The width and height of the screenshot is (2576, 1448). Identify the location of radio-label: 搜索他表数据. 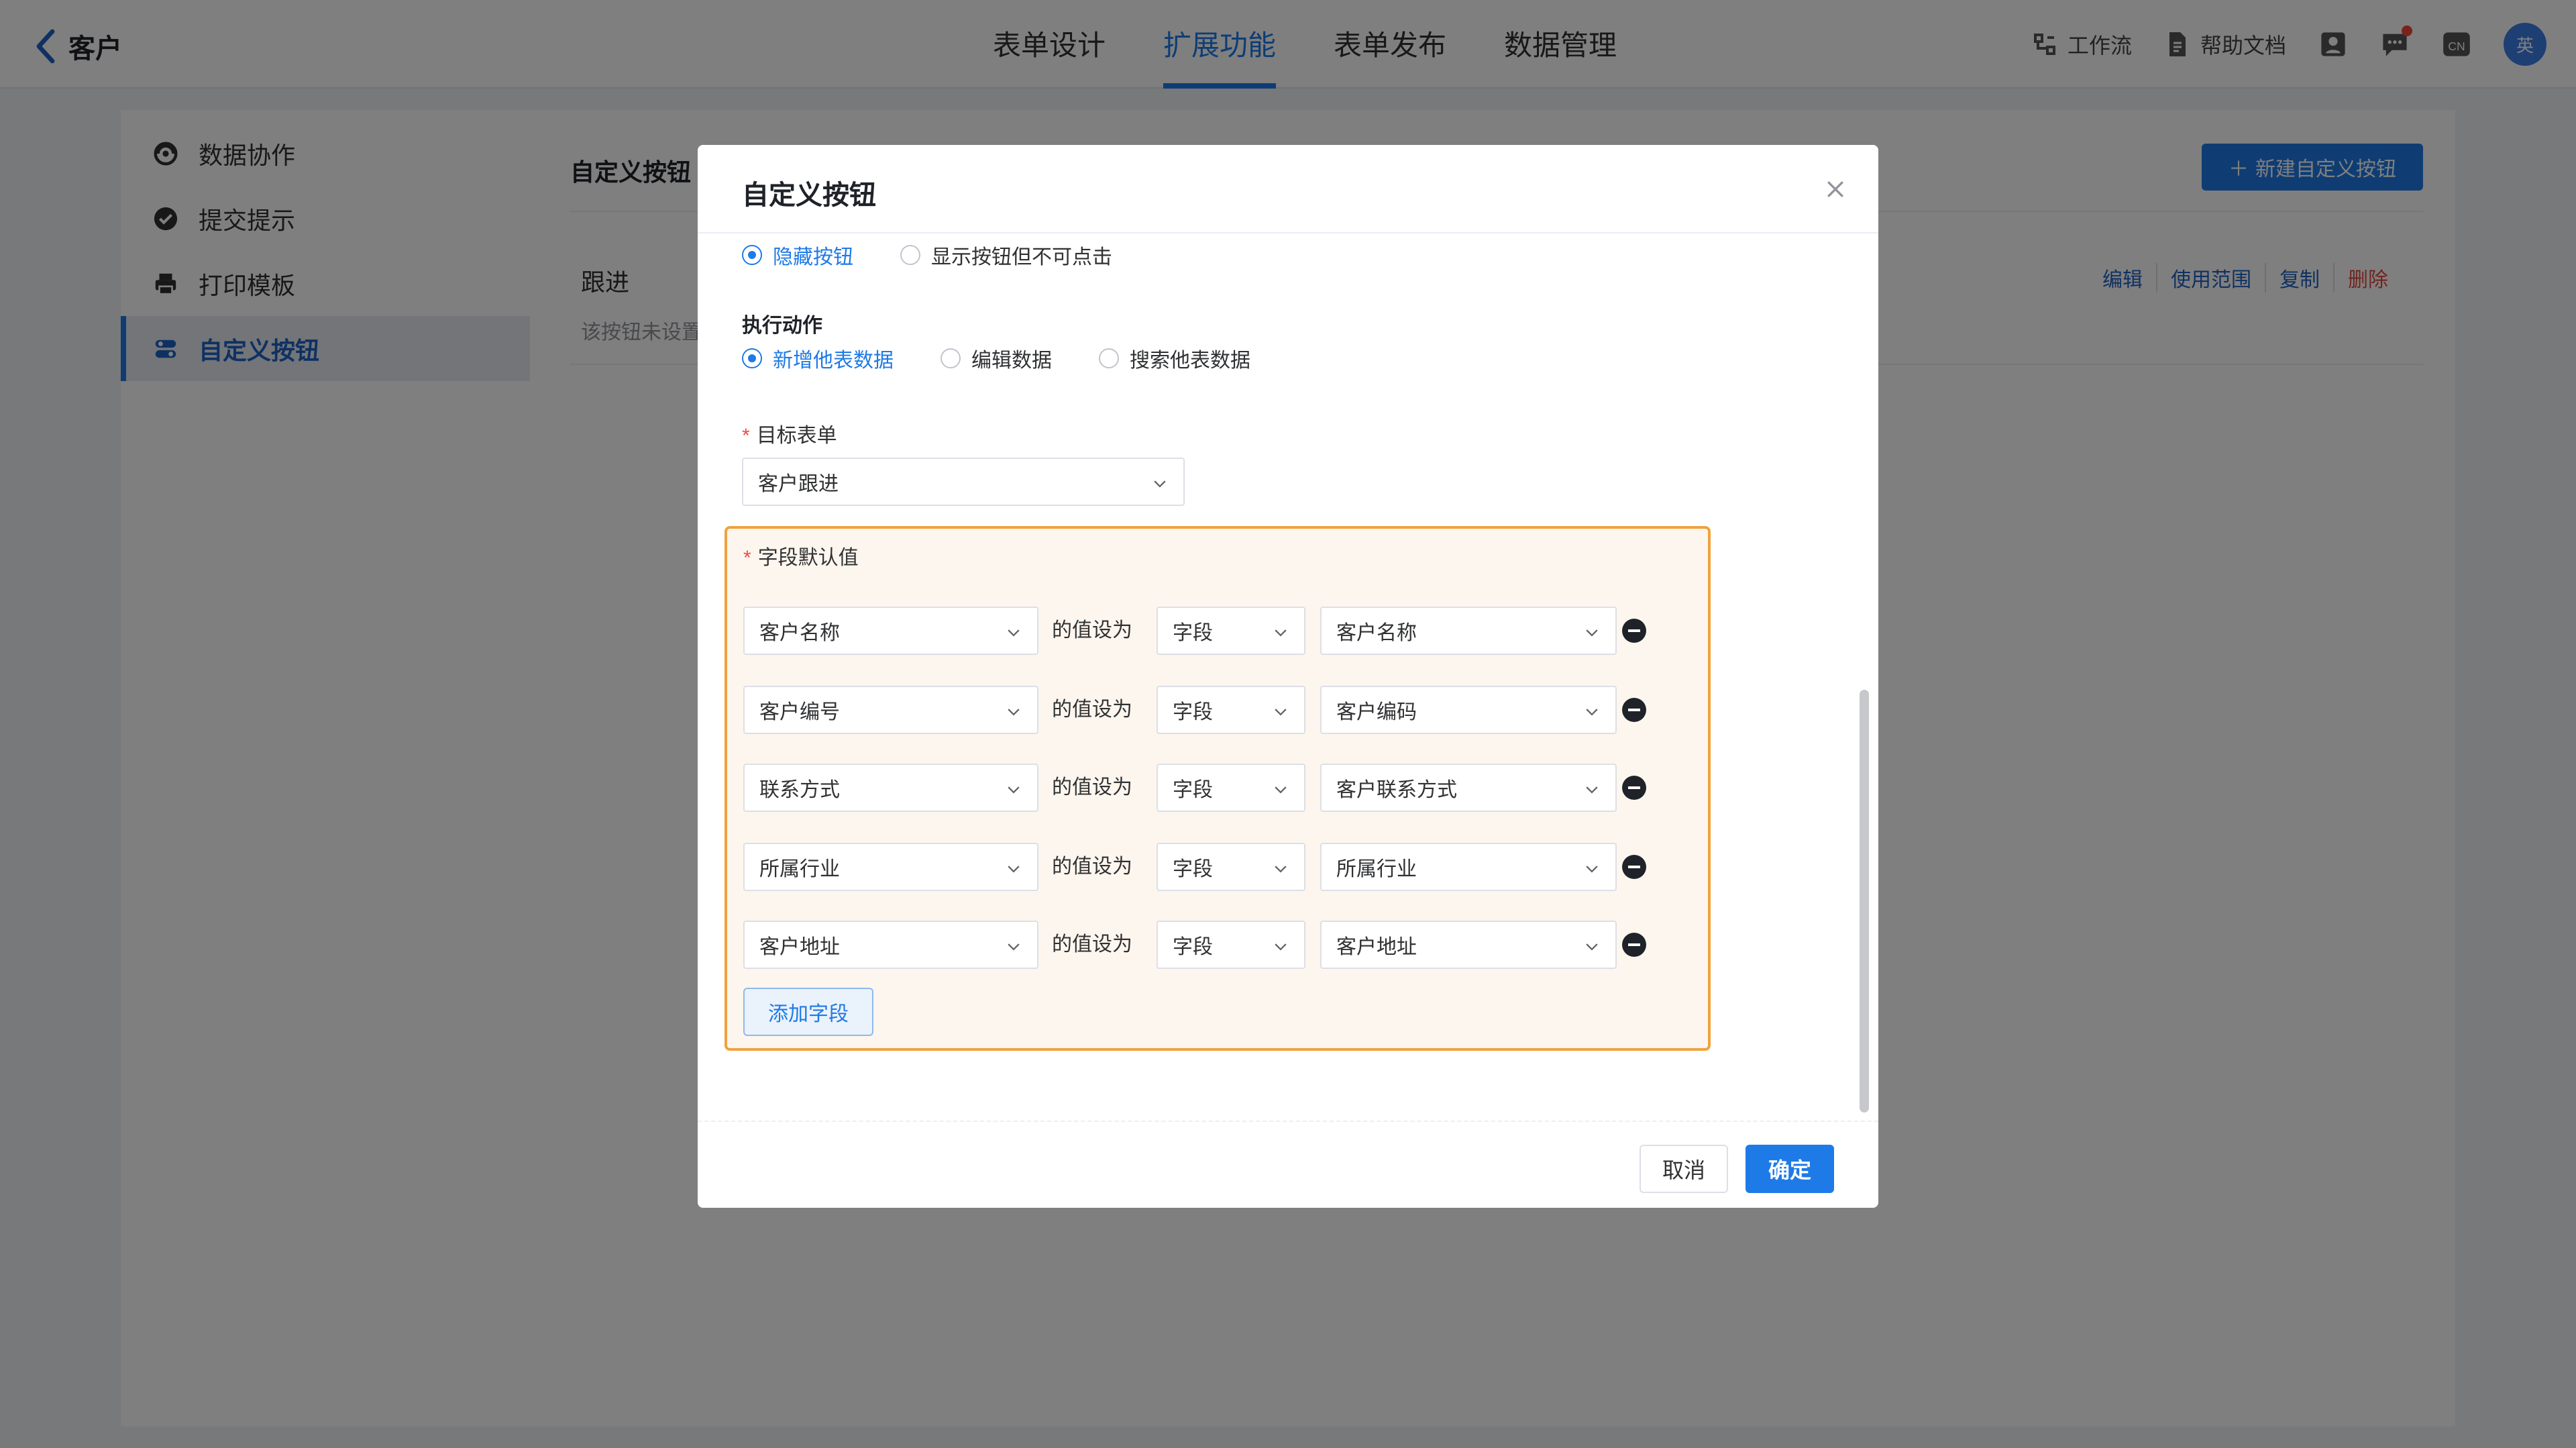
(1190, 361).